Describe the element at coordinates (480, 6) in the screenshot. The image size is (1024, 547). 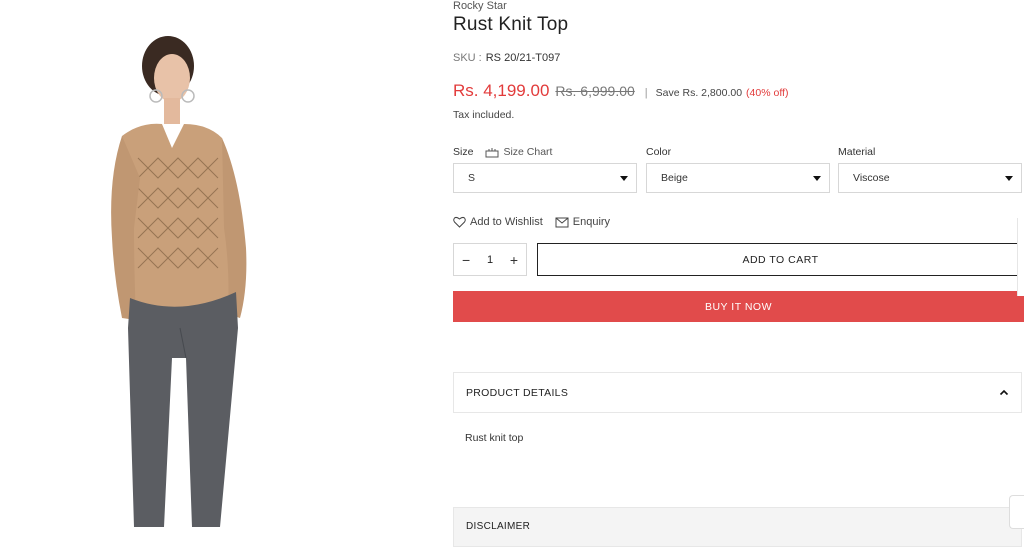
I see `product-vendor: Rocky Star` at that location.